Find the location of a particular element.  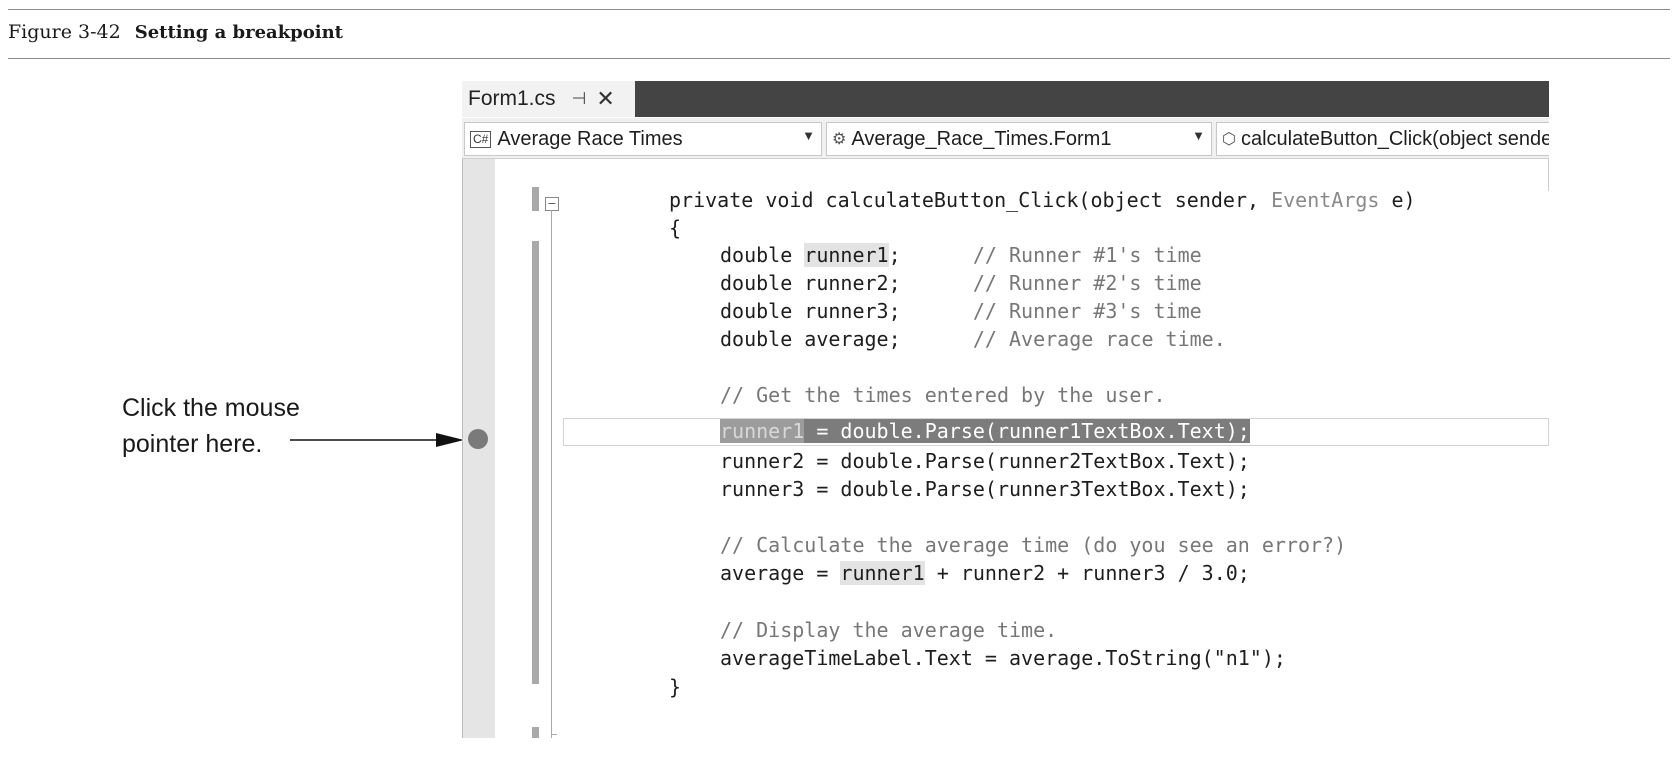

code-line-4: double runner2; // Runner #2's time is located at coordinates (961, 283).